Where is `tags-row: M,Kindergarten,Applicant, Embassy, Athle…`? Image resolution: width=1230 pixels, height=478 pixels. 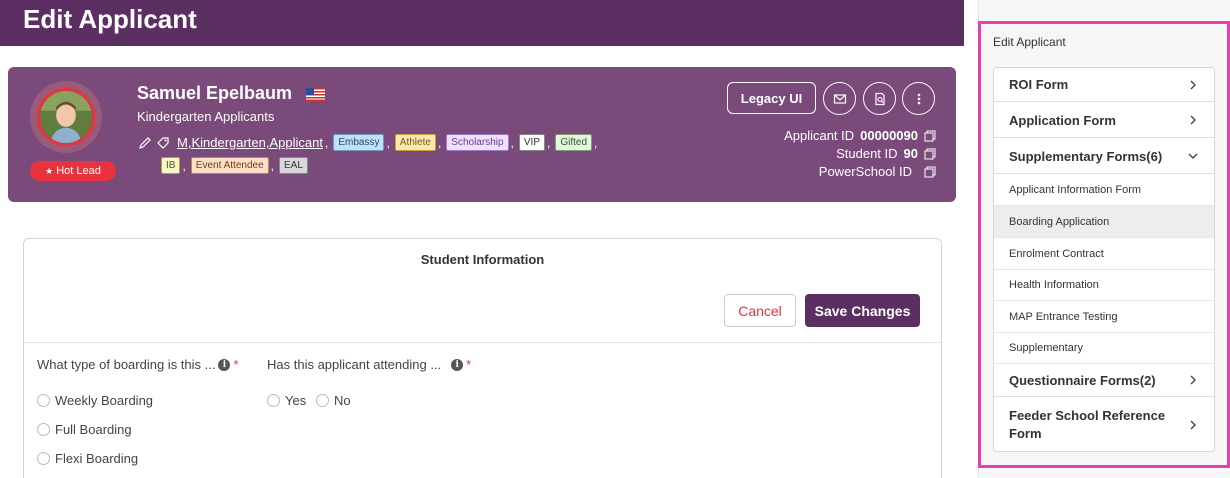 tags-row: M,Kindergarten,Applicant, Embassy, Athle… is located at coordinates (368, 142).